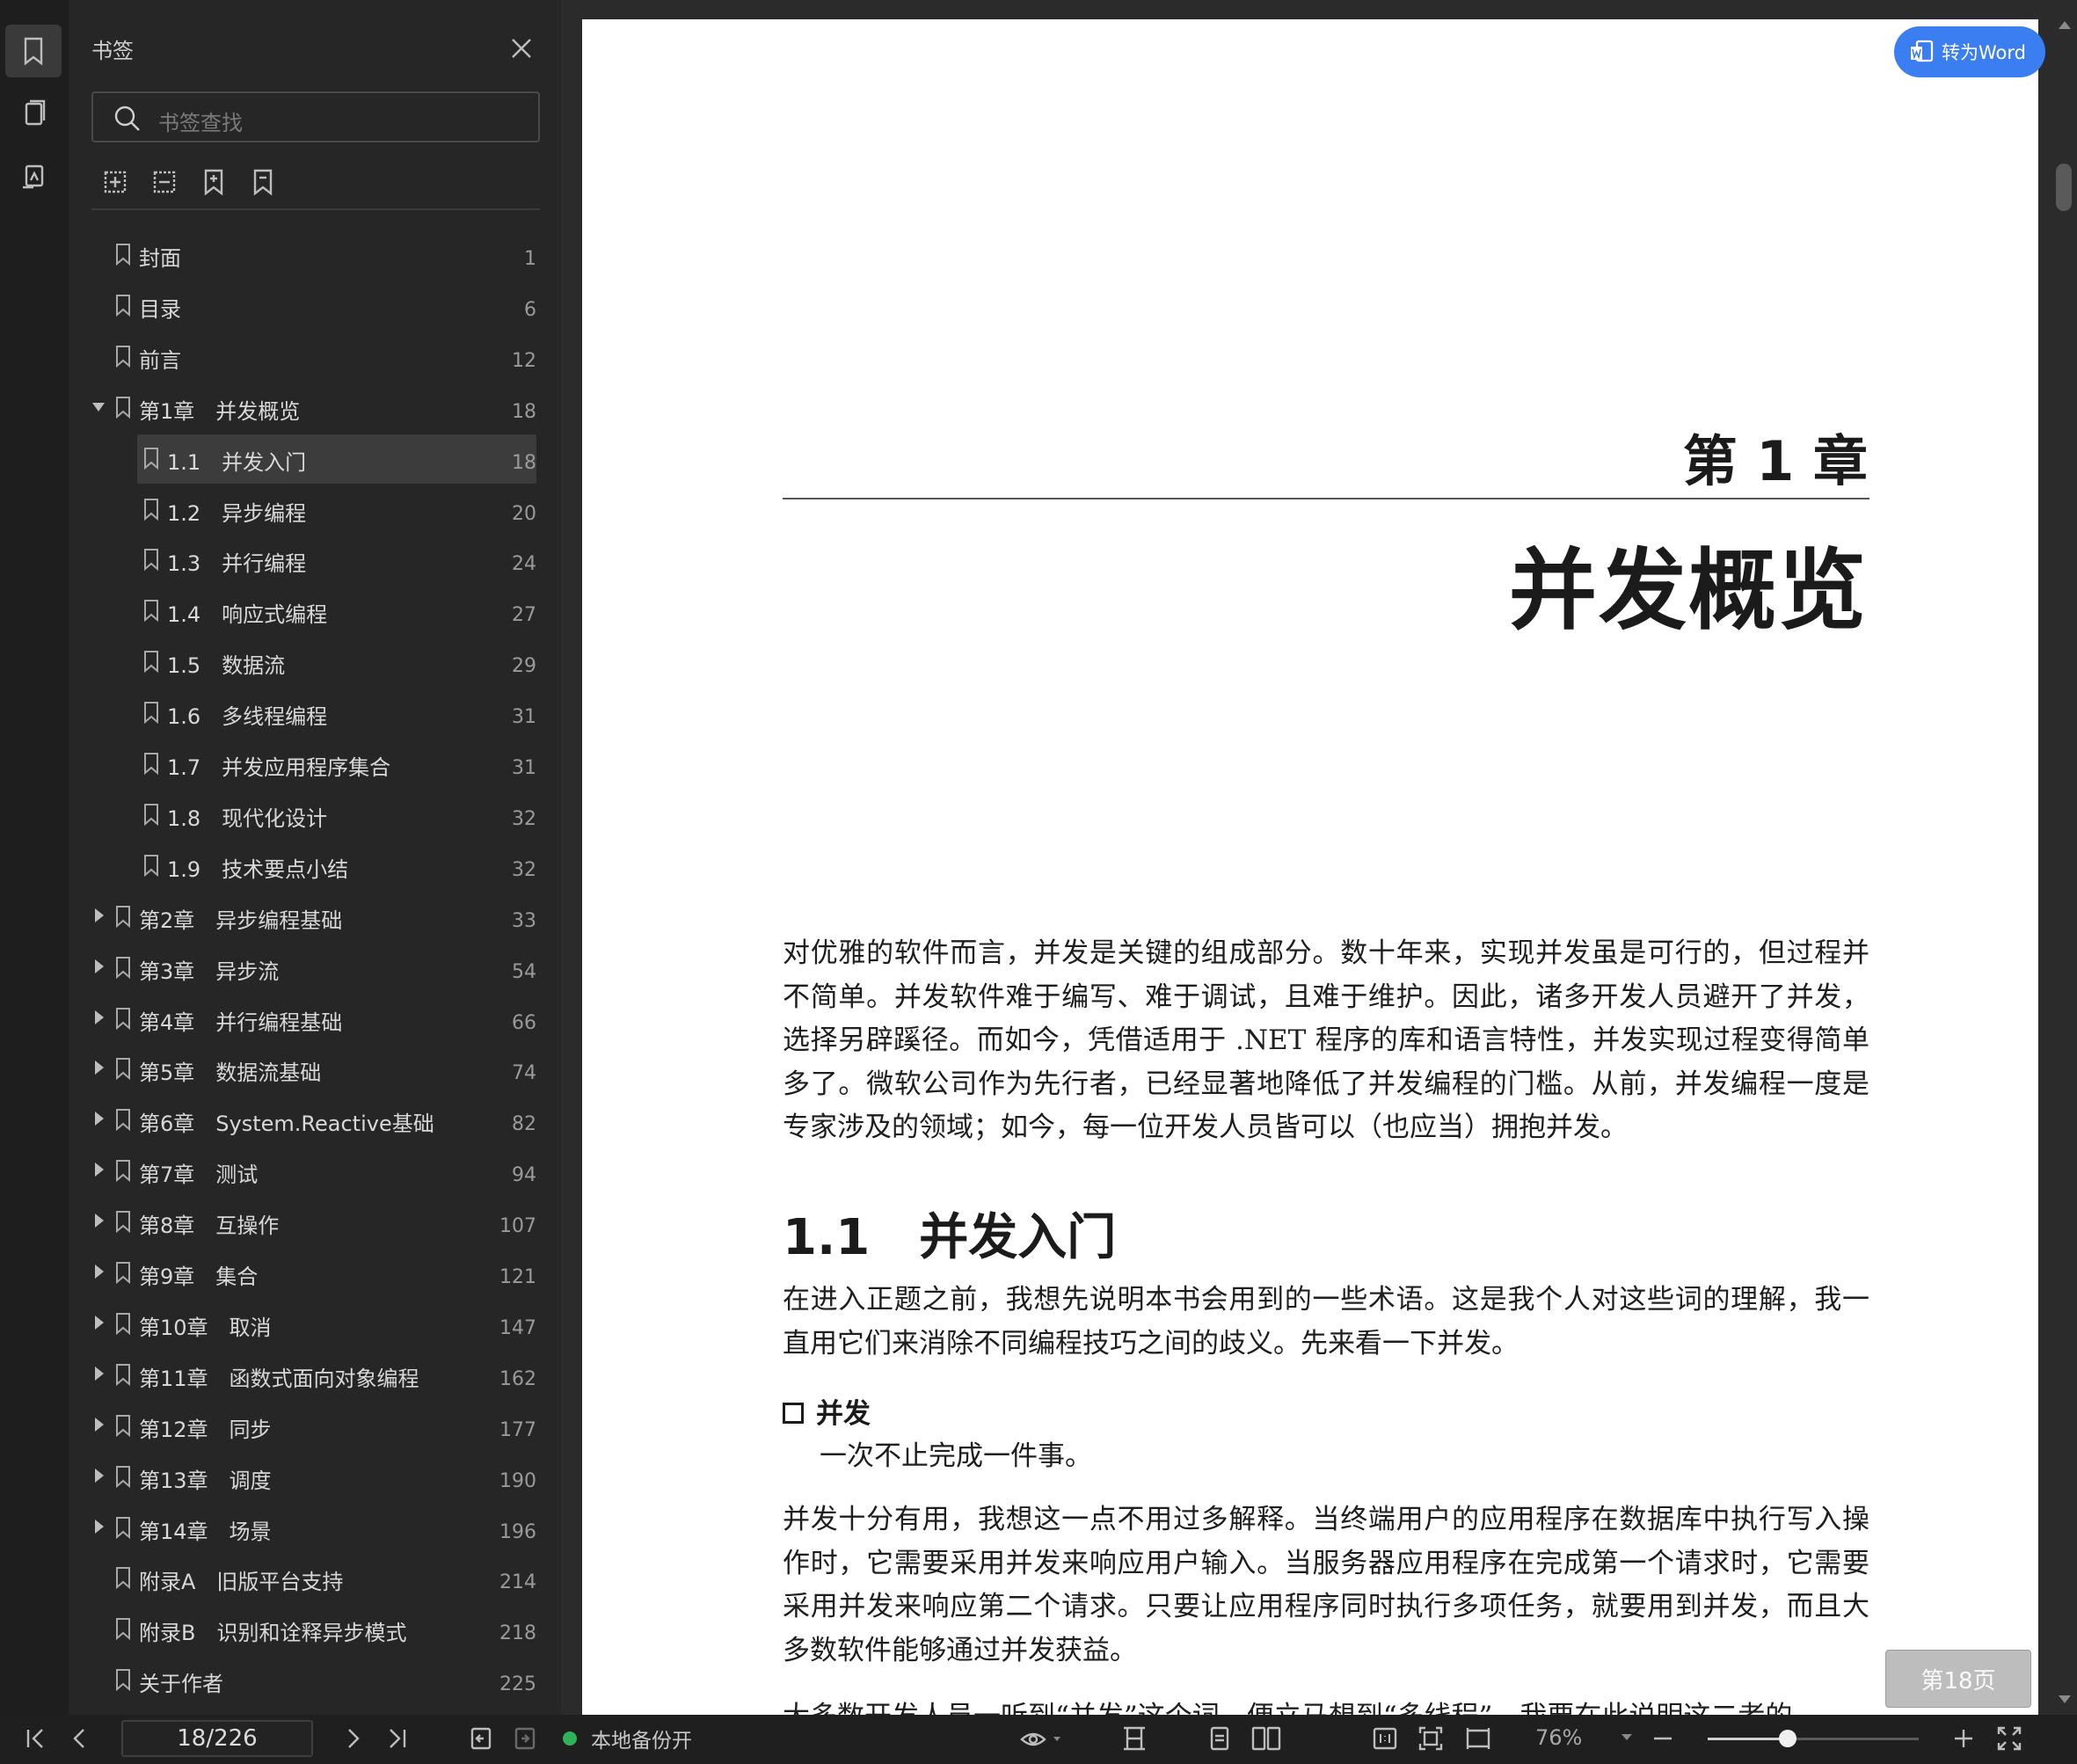 This screenshot has height=1764, width=2077. What do you see at coordinates (524, 920) in the screenshot?
I see `bookmark-page-number: 33` at bounding box center [524, 920].